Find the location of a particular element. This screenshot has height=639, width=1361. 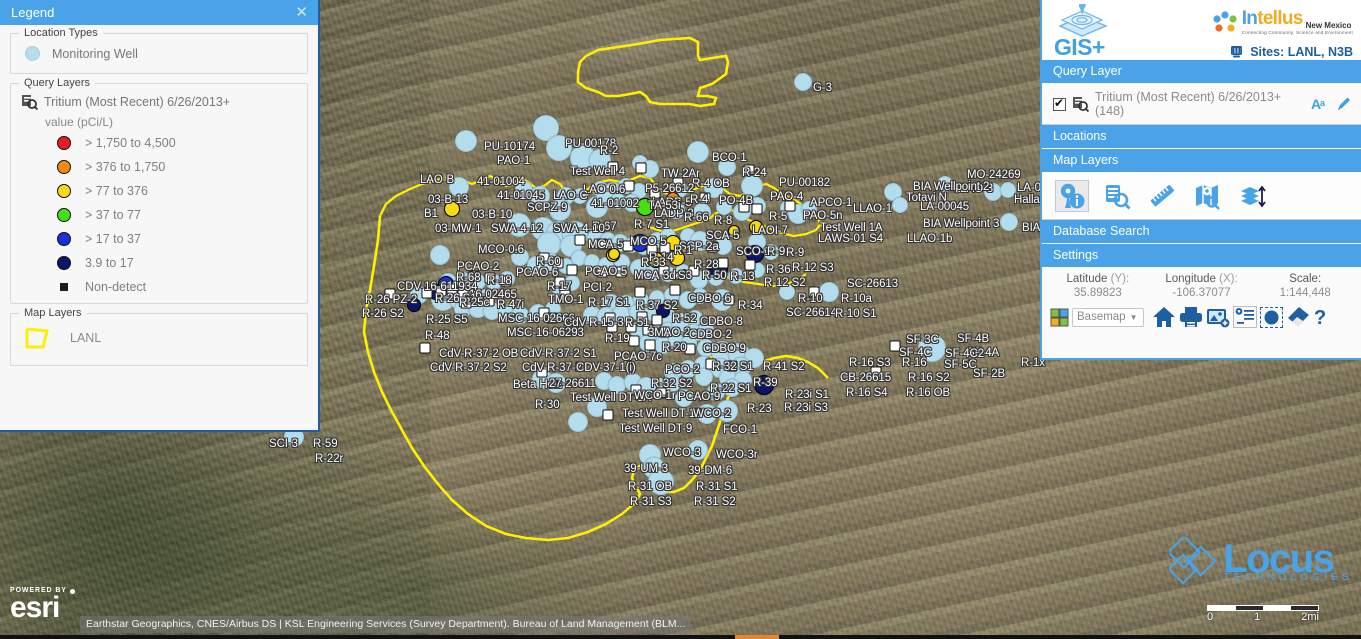

basemap-grid-icon is located at coordinates (1059, 317).